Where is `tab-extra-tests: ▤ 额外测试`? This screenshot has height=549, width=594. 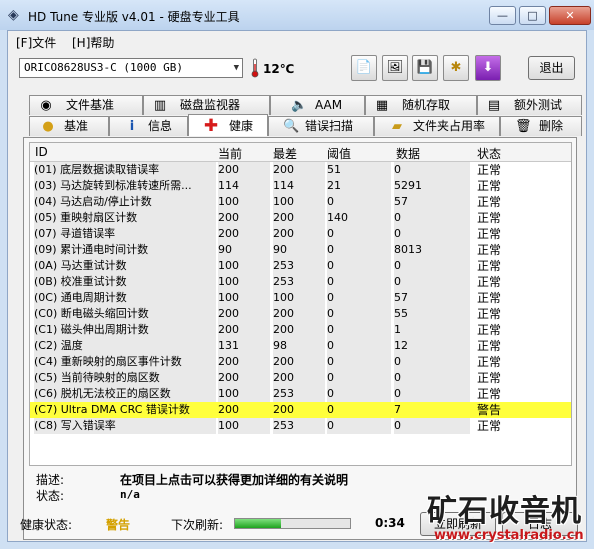 tab-extra-tests: ▤ 额外测试 is located at coordinates (529, 105).